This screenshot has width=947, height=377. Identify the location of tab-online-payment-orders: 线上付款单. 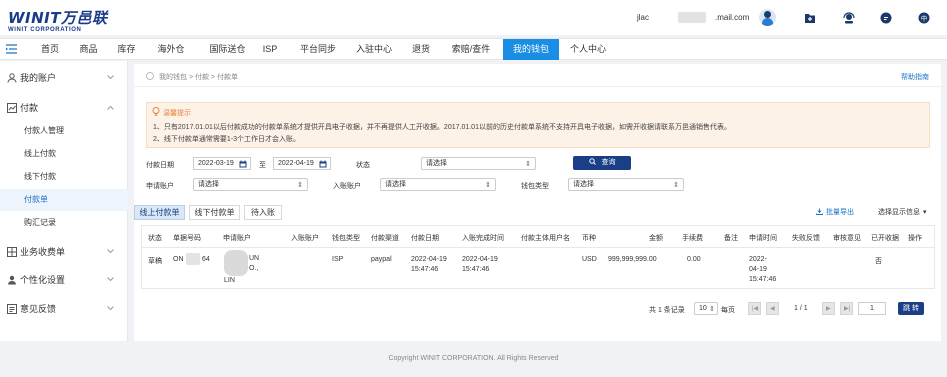
(159, 212).